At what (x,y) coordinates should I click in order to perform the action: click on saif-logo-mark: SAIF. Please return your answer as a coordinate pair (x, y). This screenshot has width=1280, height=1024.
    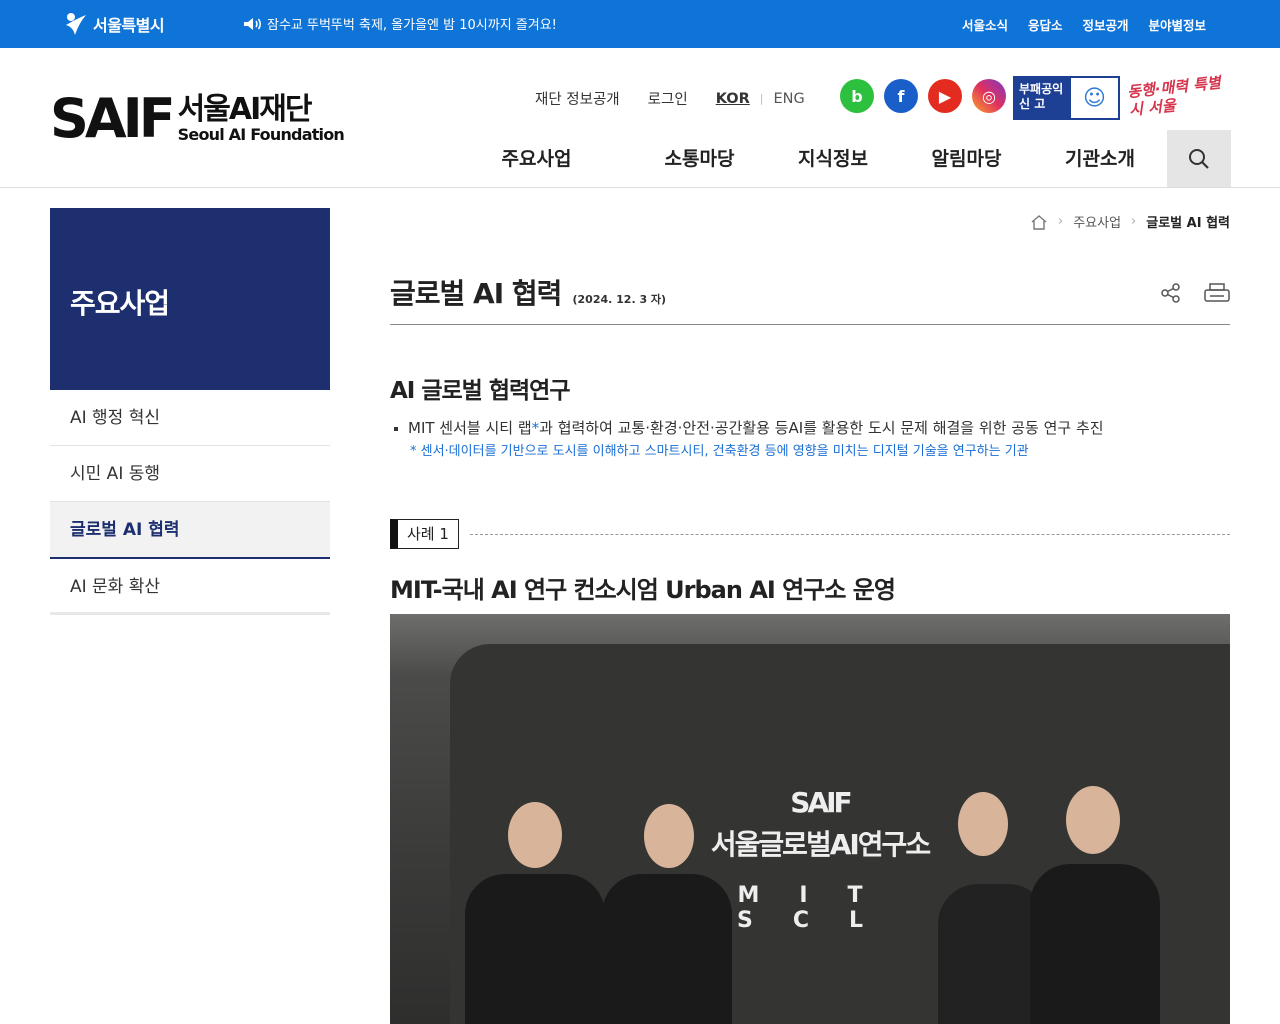
    Looking at the image, I should click on (113, 118).